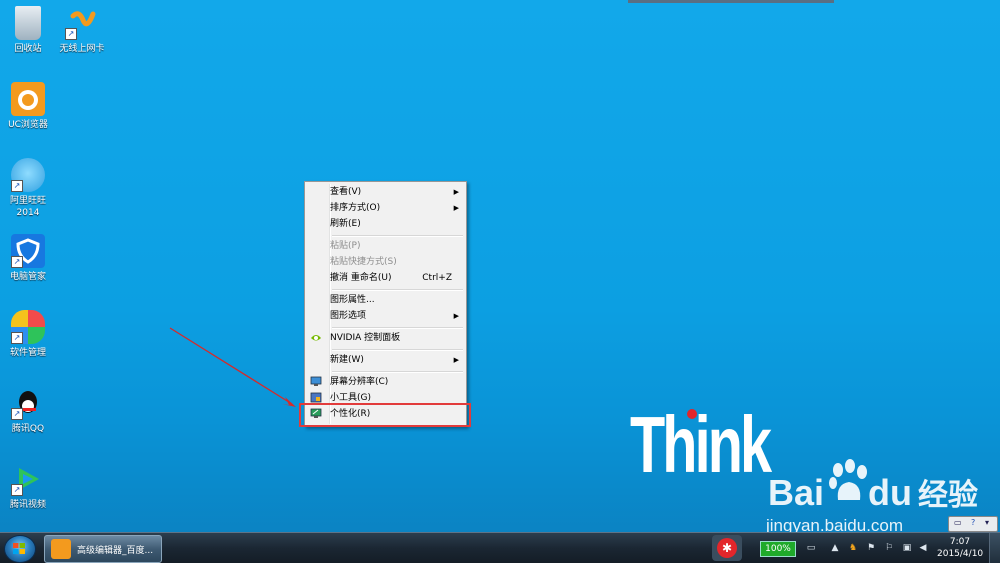 The image size is (1000, 563). I want to click on show-hidden-icons-icon: ▲, so click(835, 548).